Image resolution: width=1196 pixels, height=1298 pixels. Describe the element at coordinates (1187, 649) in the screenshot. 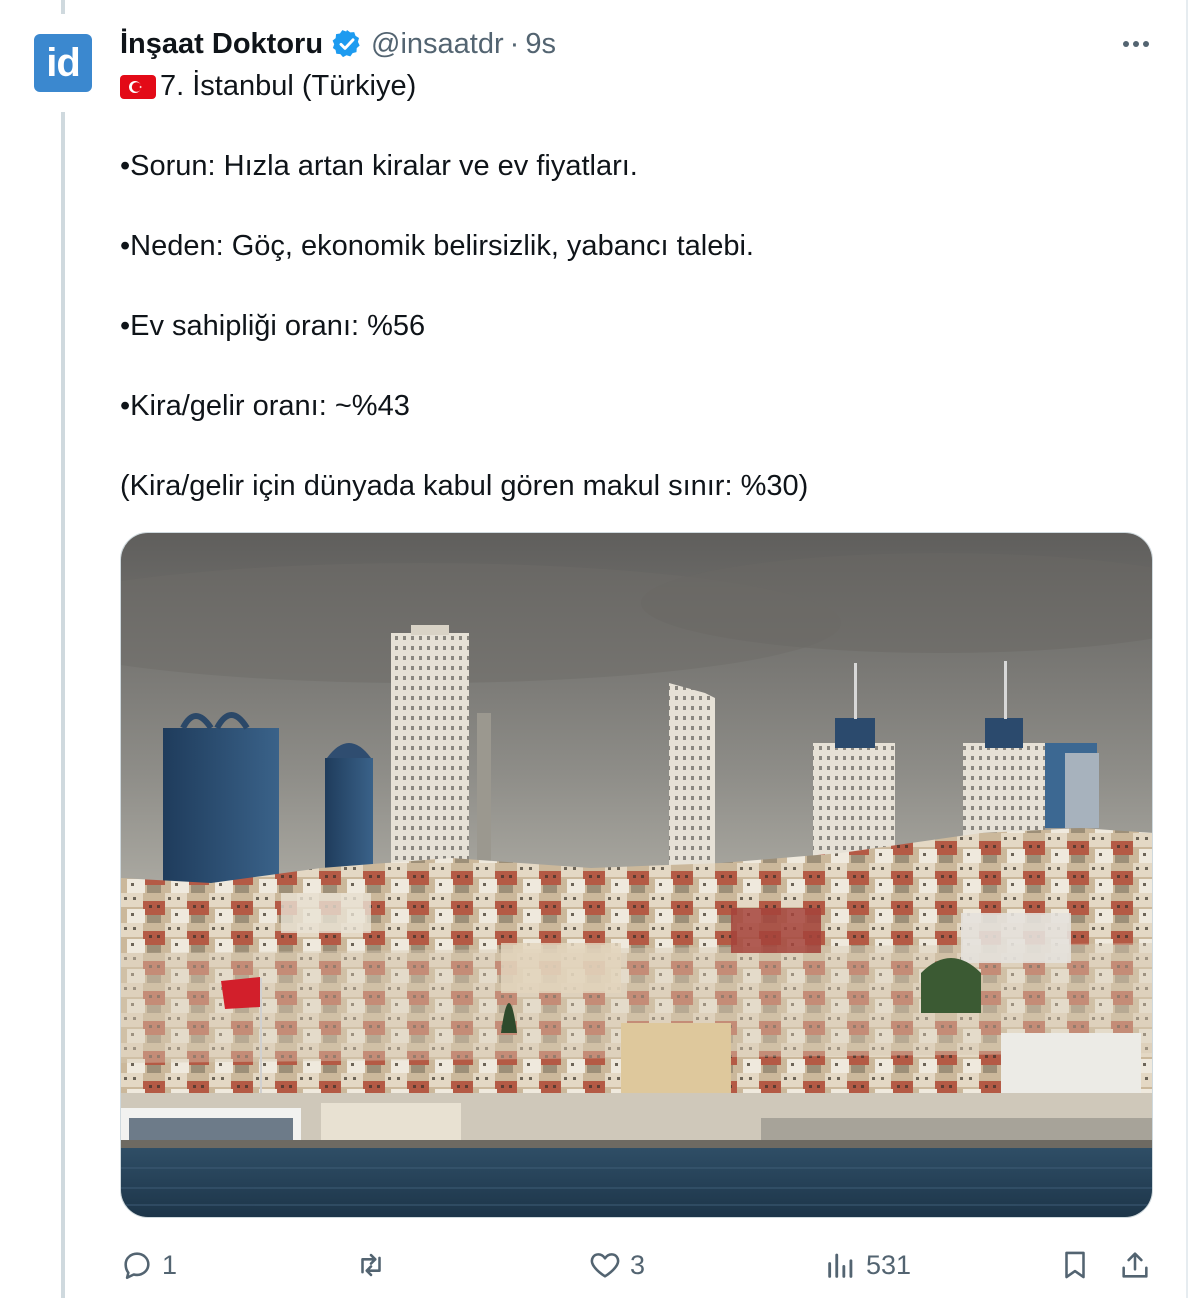

I see `column-border` at that location.